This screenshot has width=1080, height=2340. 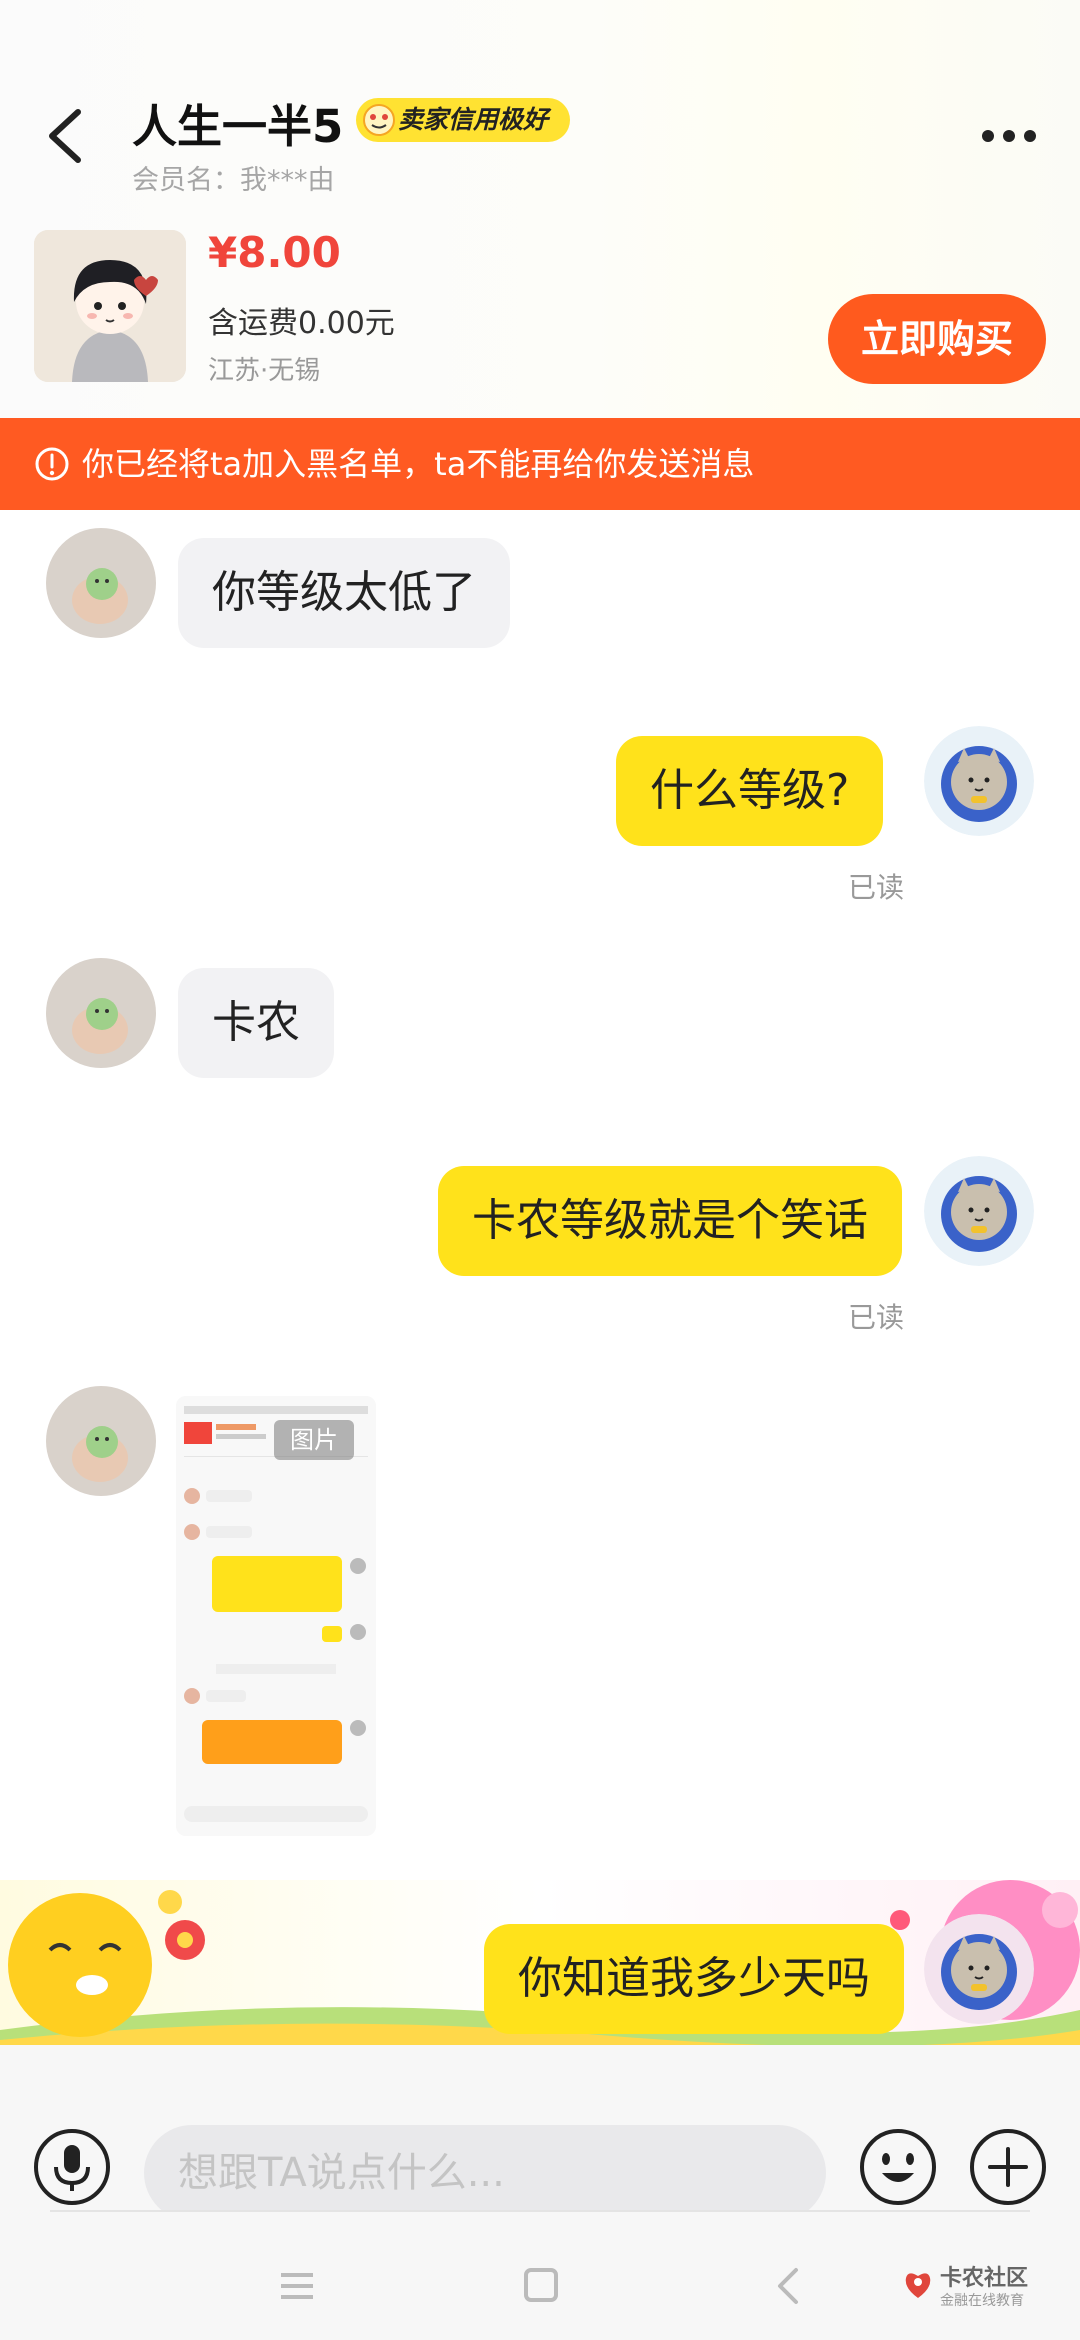 I want to click on system-nav-bar: 卡农社区 金融在线教育, so click(x=540, y=2275).